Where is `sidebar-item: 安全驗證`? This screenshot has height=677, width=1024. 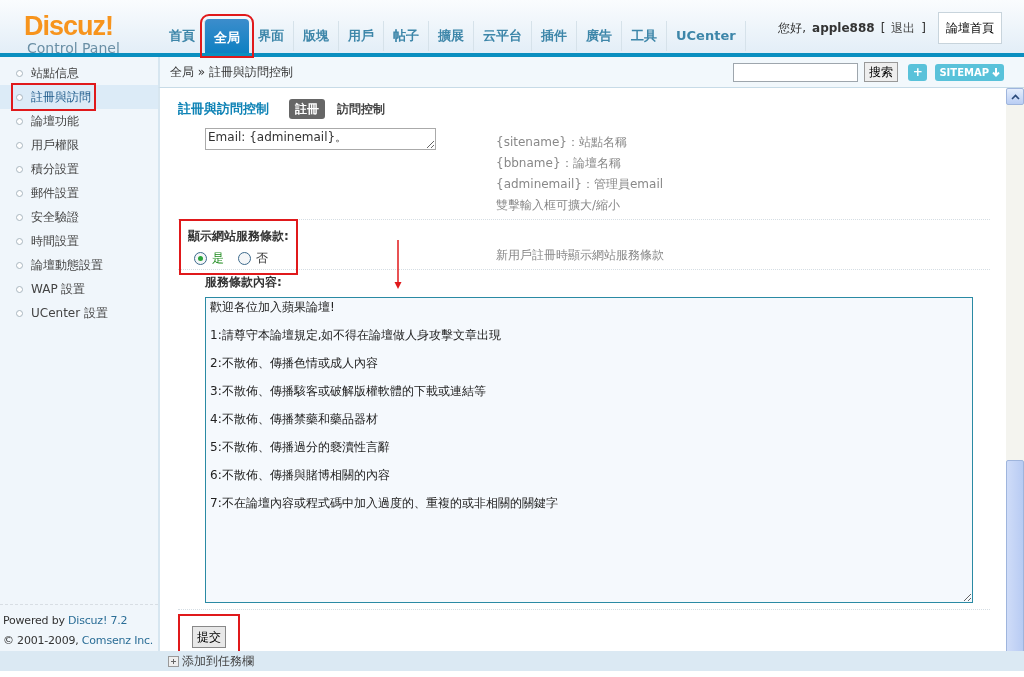
sidebar-item: 安全驗證 is located at coordinates (79, 217).